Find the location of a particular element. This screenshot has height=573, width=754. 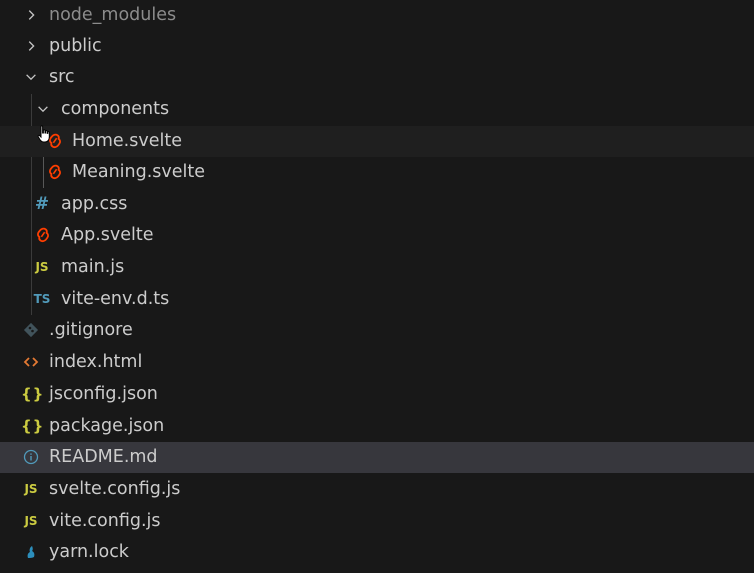

tree-item-label: vite-env.d.ts is located at coordinates (115, 299).